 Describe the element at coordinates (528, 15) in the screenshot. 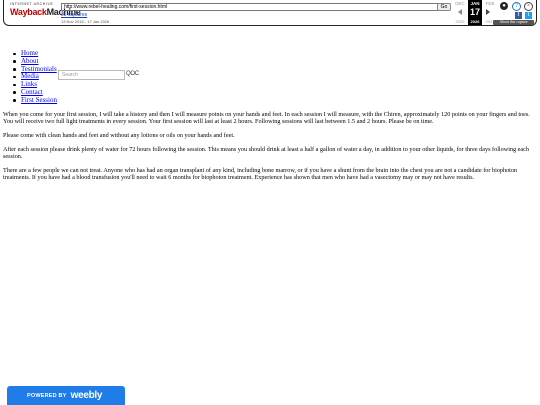

I see `twitter-icon: t` at that location.